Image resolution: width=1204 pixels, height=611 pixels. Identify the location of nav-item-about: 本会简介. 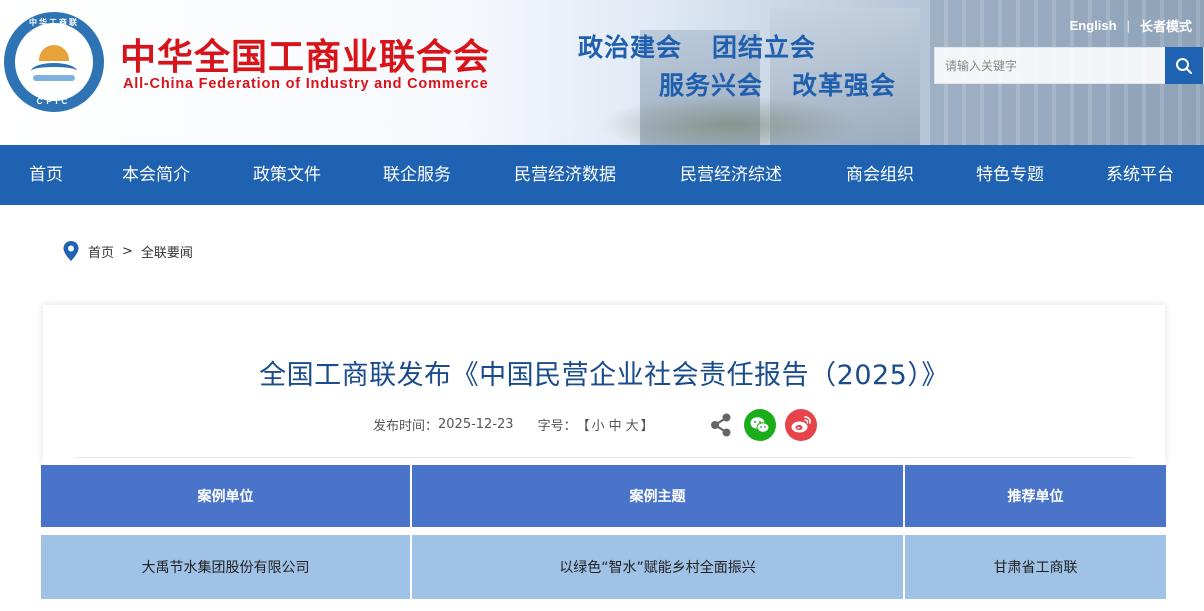
(156, 175).